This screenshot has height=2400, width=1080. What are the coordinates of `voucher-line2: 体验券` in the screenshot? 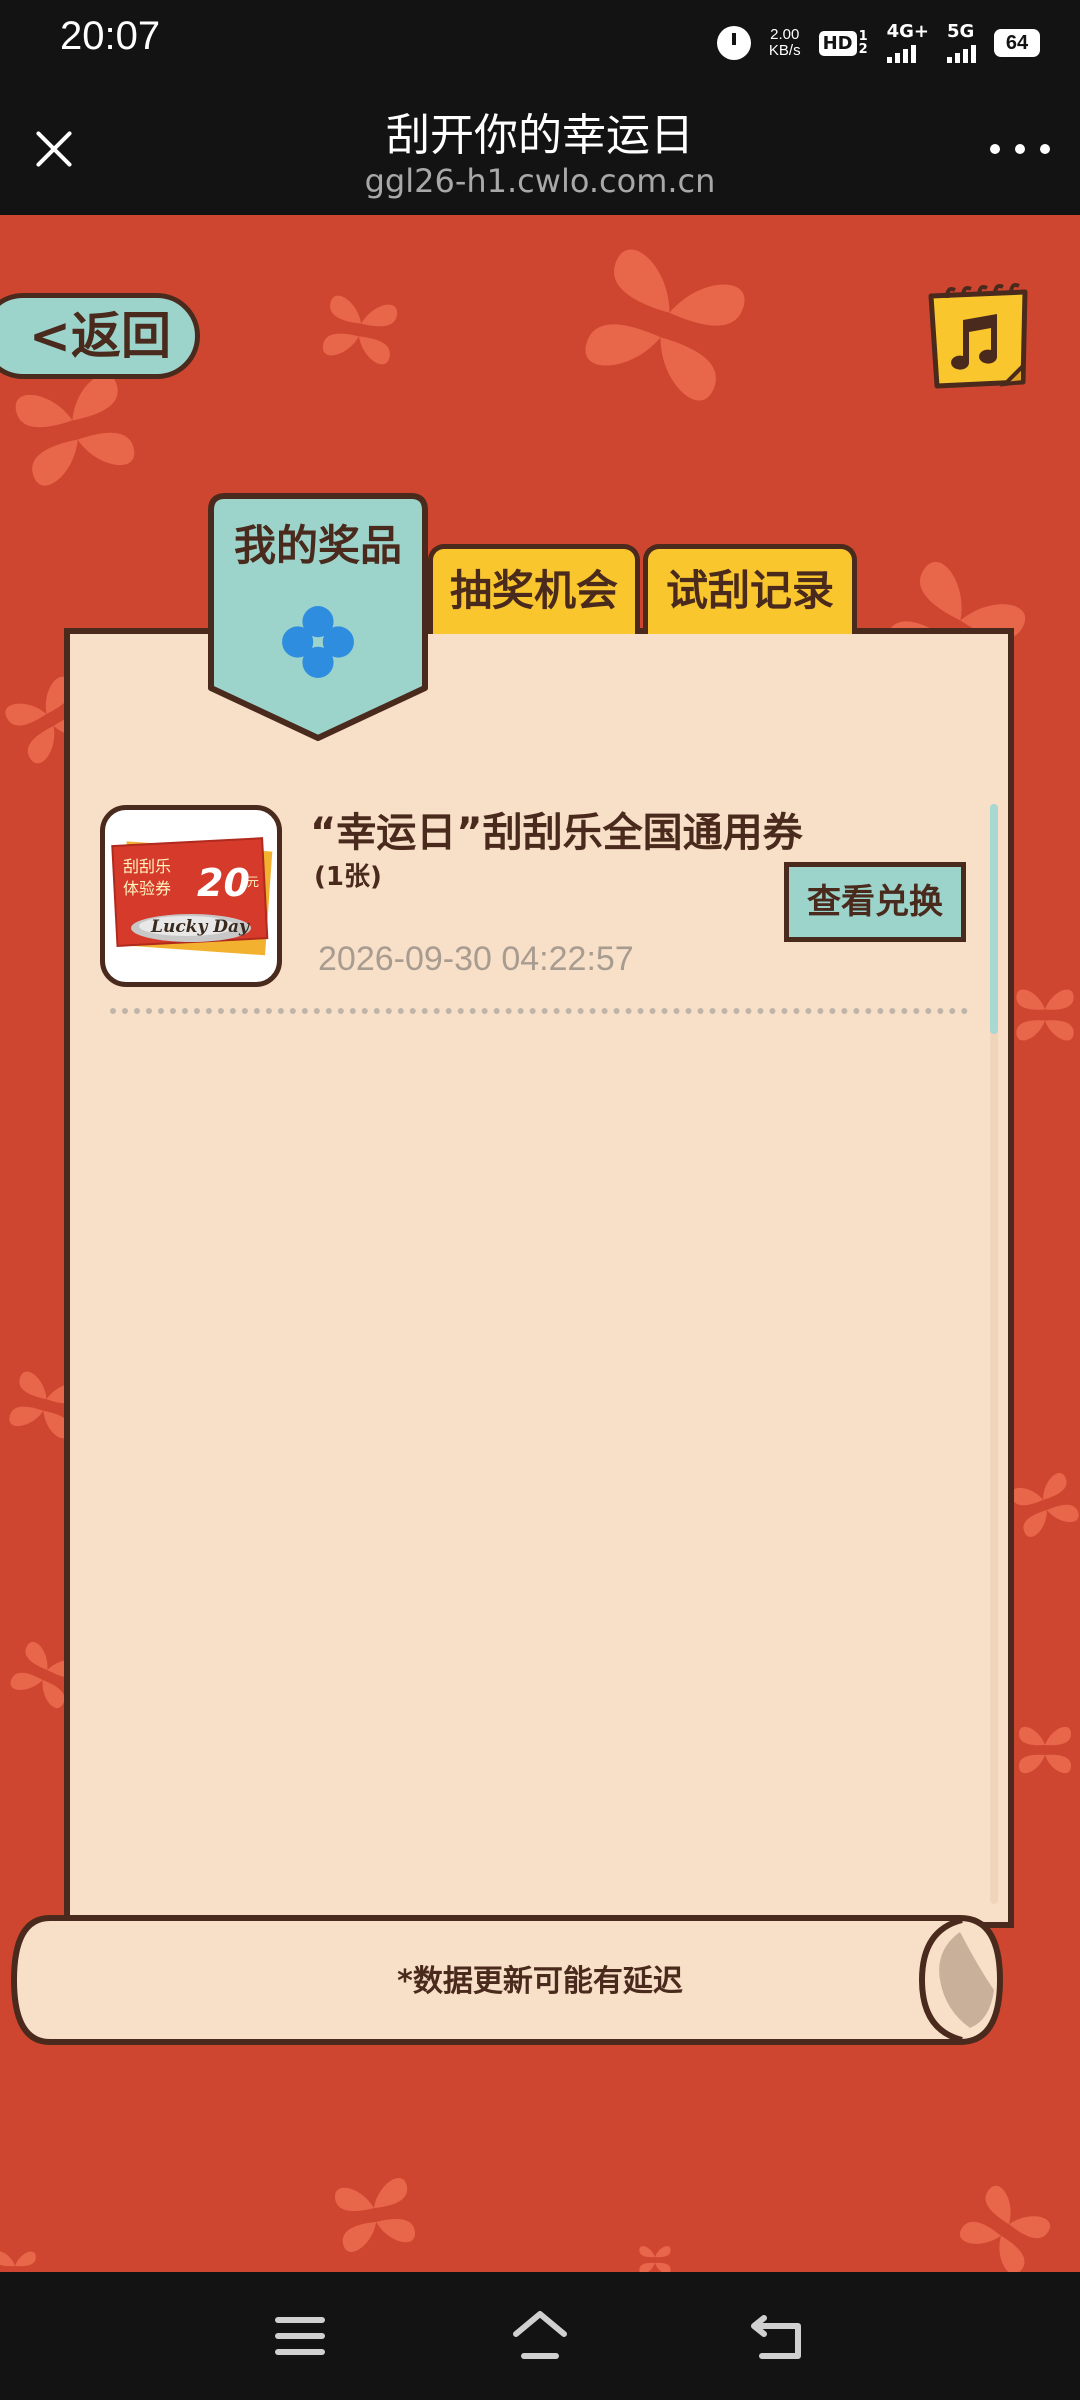 It's located at (147, 888).